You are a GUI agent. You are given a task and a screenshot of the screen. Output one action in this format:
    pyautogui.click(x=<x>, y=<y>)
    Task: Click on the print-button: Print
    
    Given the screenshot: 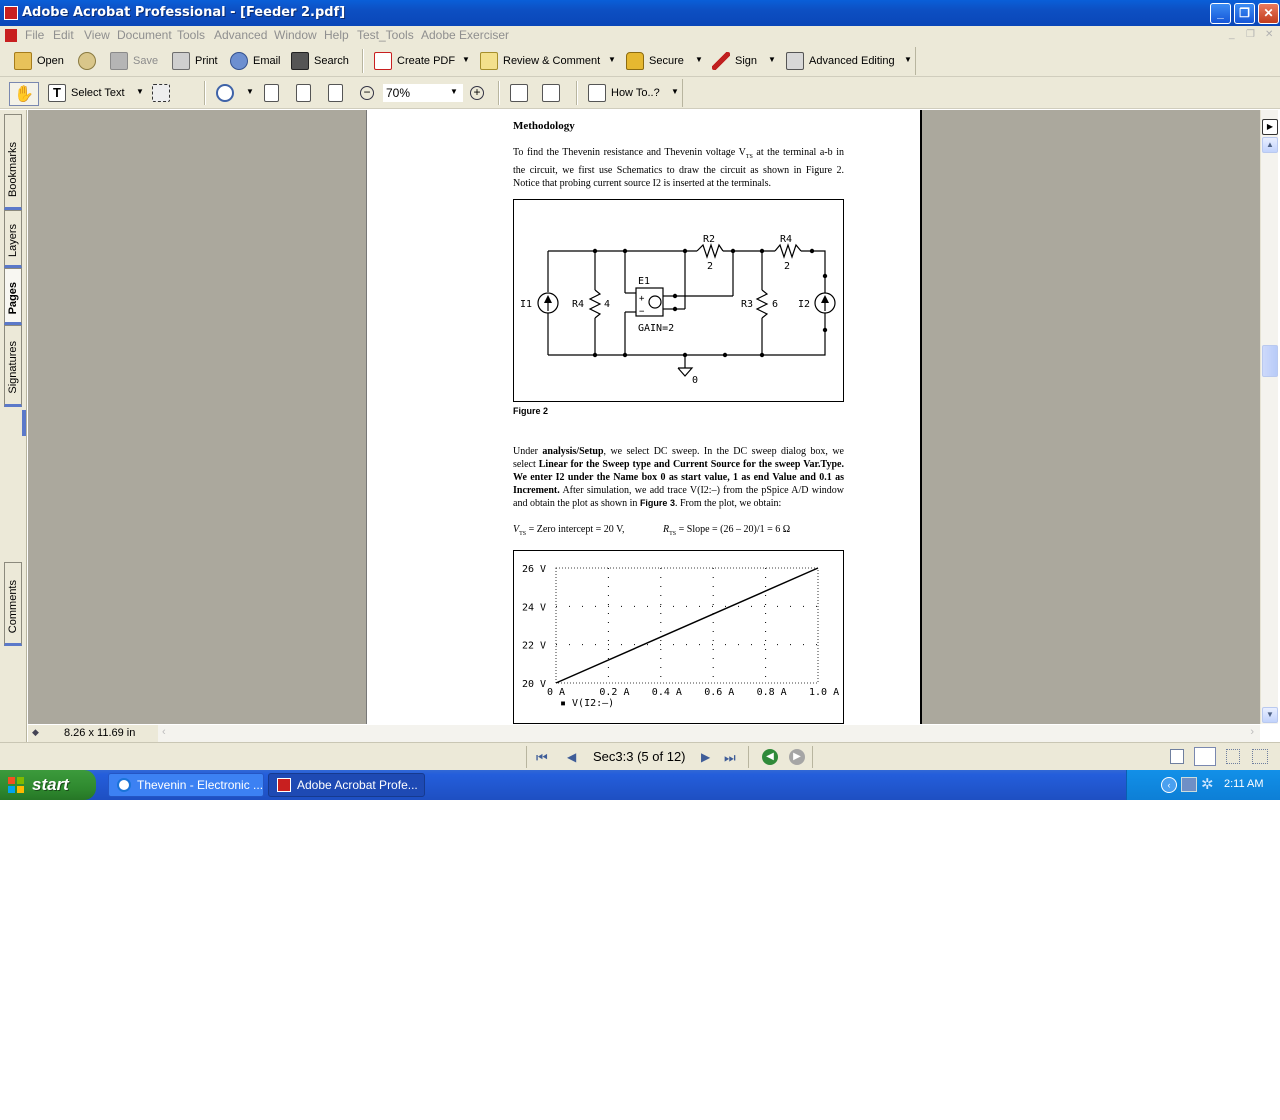 What is the action you would take?
    pyautogui.click(x=195, y=61)
    